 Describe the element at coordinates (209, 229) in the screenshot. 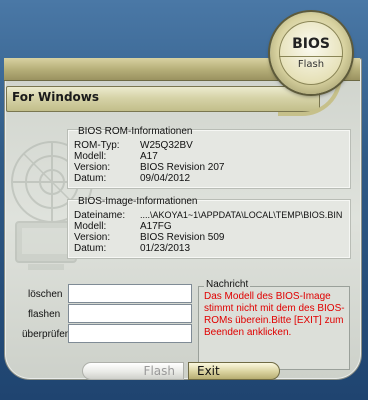

I see `image-info-group` at that location.